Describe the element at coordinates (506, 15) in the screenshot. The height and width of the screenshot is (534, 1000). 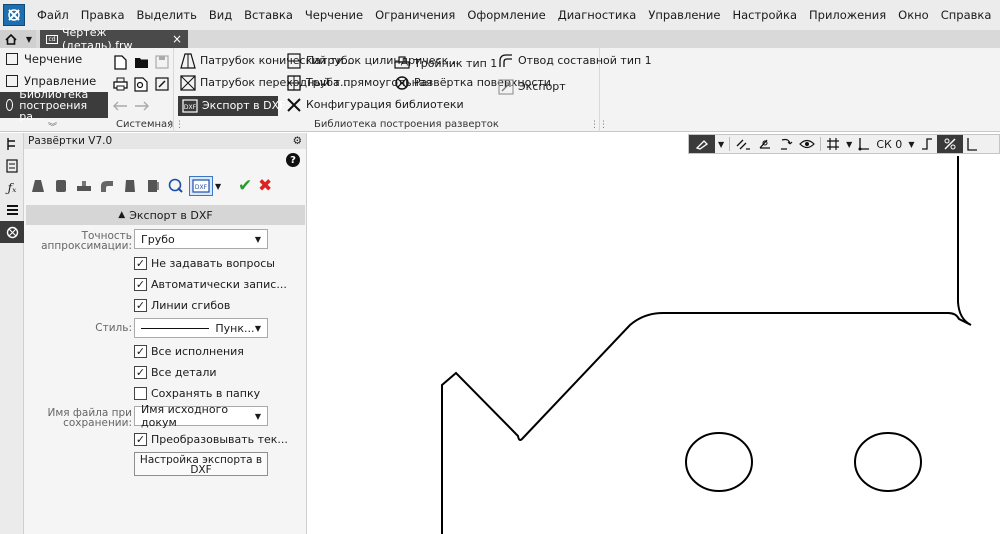
I see `menu-format: Оформление` at that location.